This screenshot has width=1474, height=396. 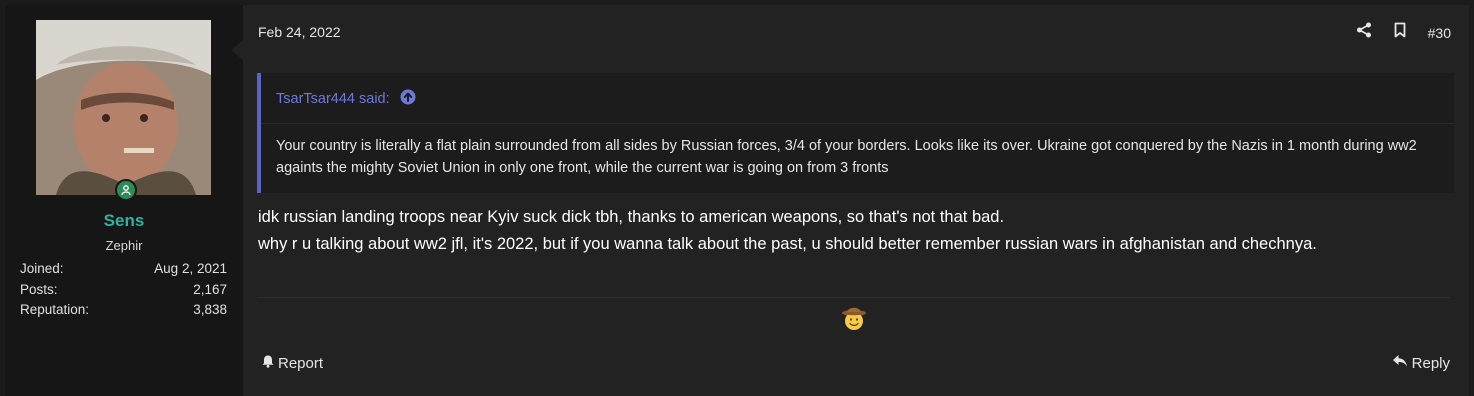 I want to click on user-avatar, so click(x=123, y=107).